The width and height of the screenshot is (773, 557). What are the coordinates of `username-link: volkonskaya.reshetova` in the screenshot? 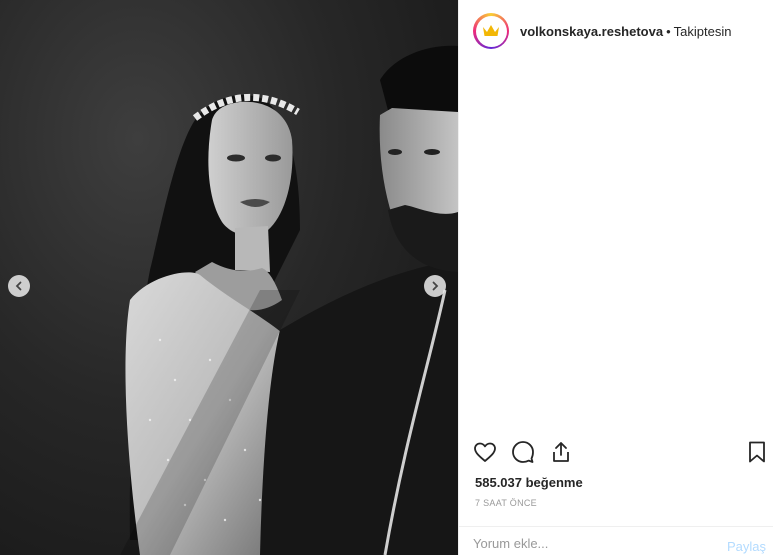 It's located at (591, 31).